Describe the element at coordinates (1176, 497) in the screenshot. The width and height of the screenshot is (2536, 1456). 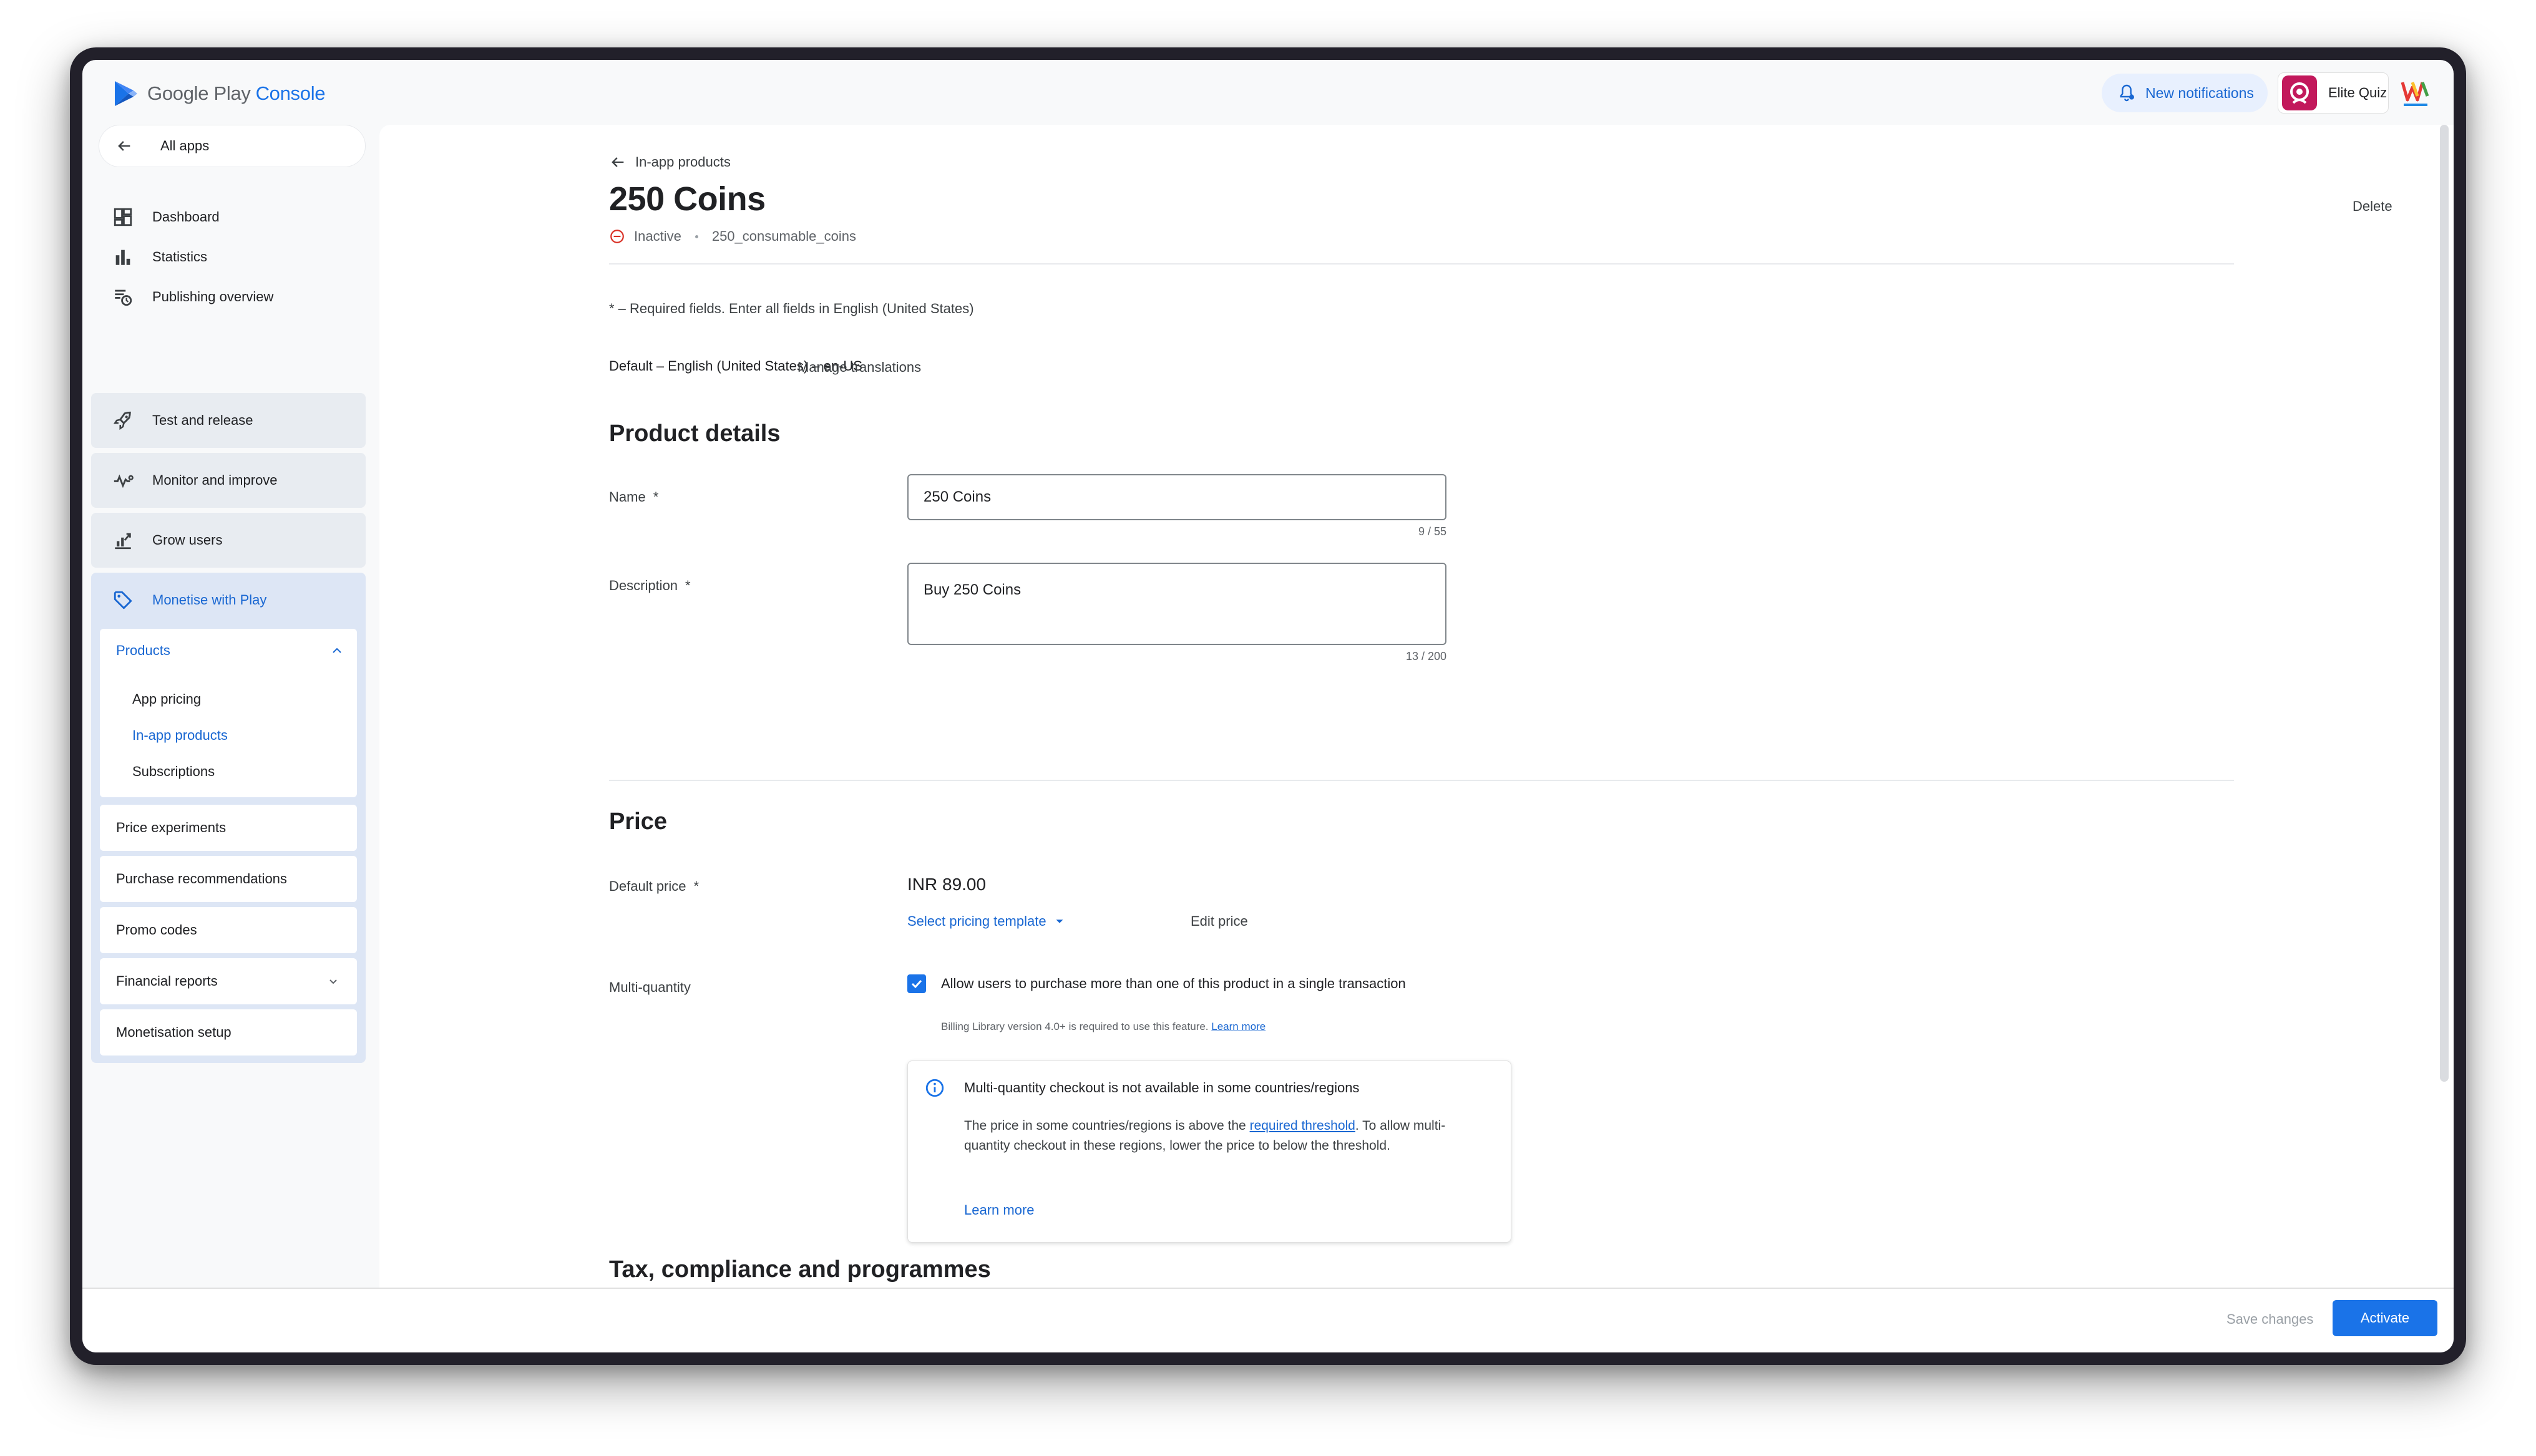
I see `name-input` at that location.